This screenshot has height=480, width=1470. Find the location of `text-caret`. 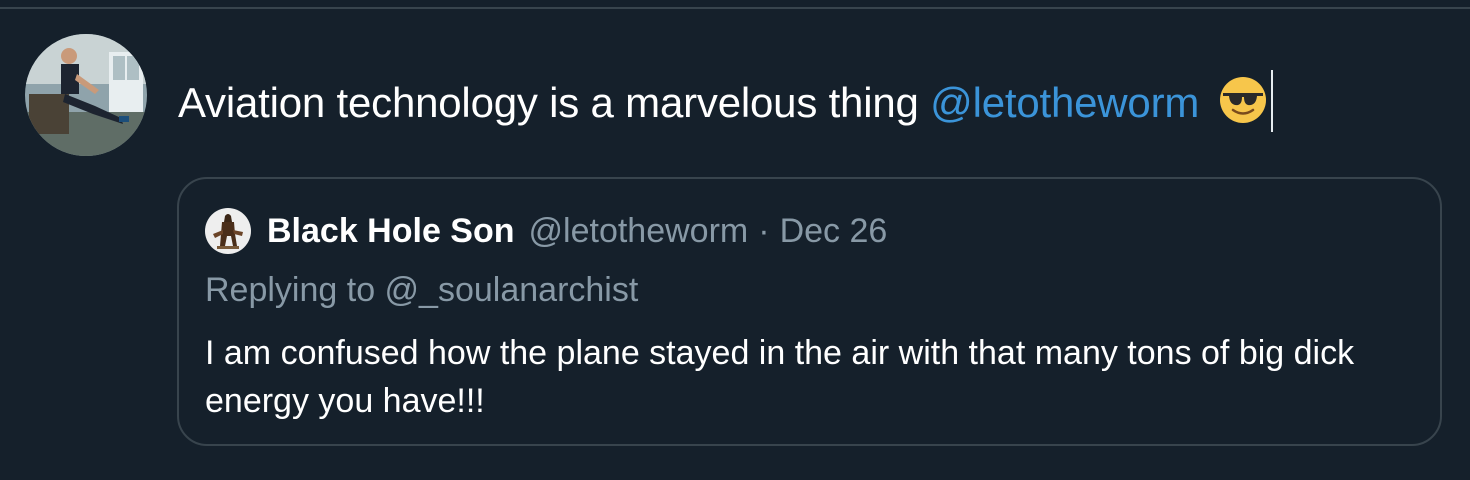

text-caret is located at coordinates (1272, 101).